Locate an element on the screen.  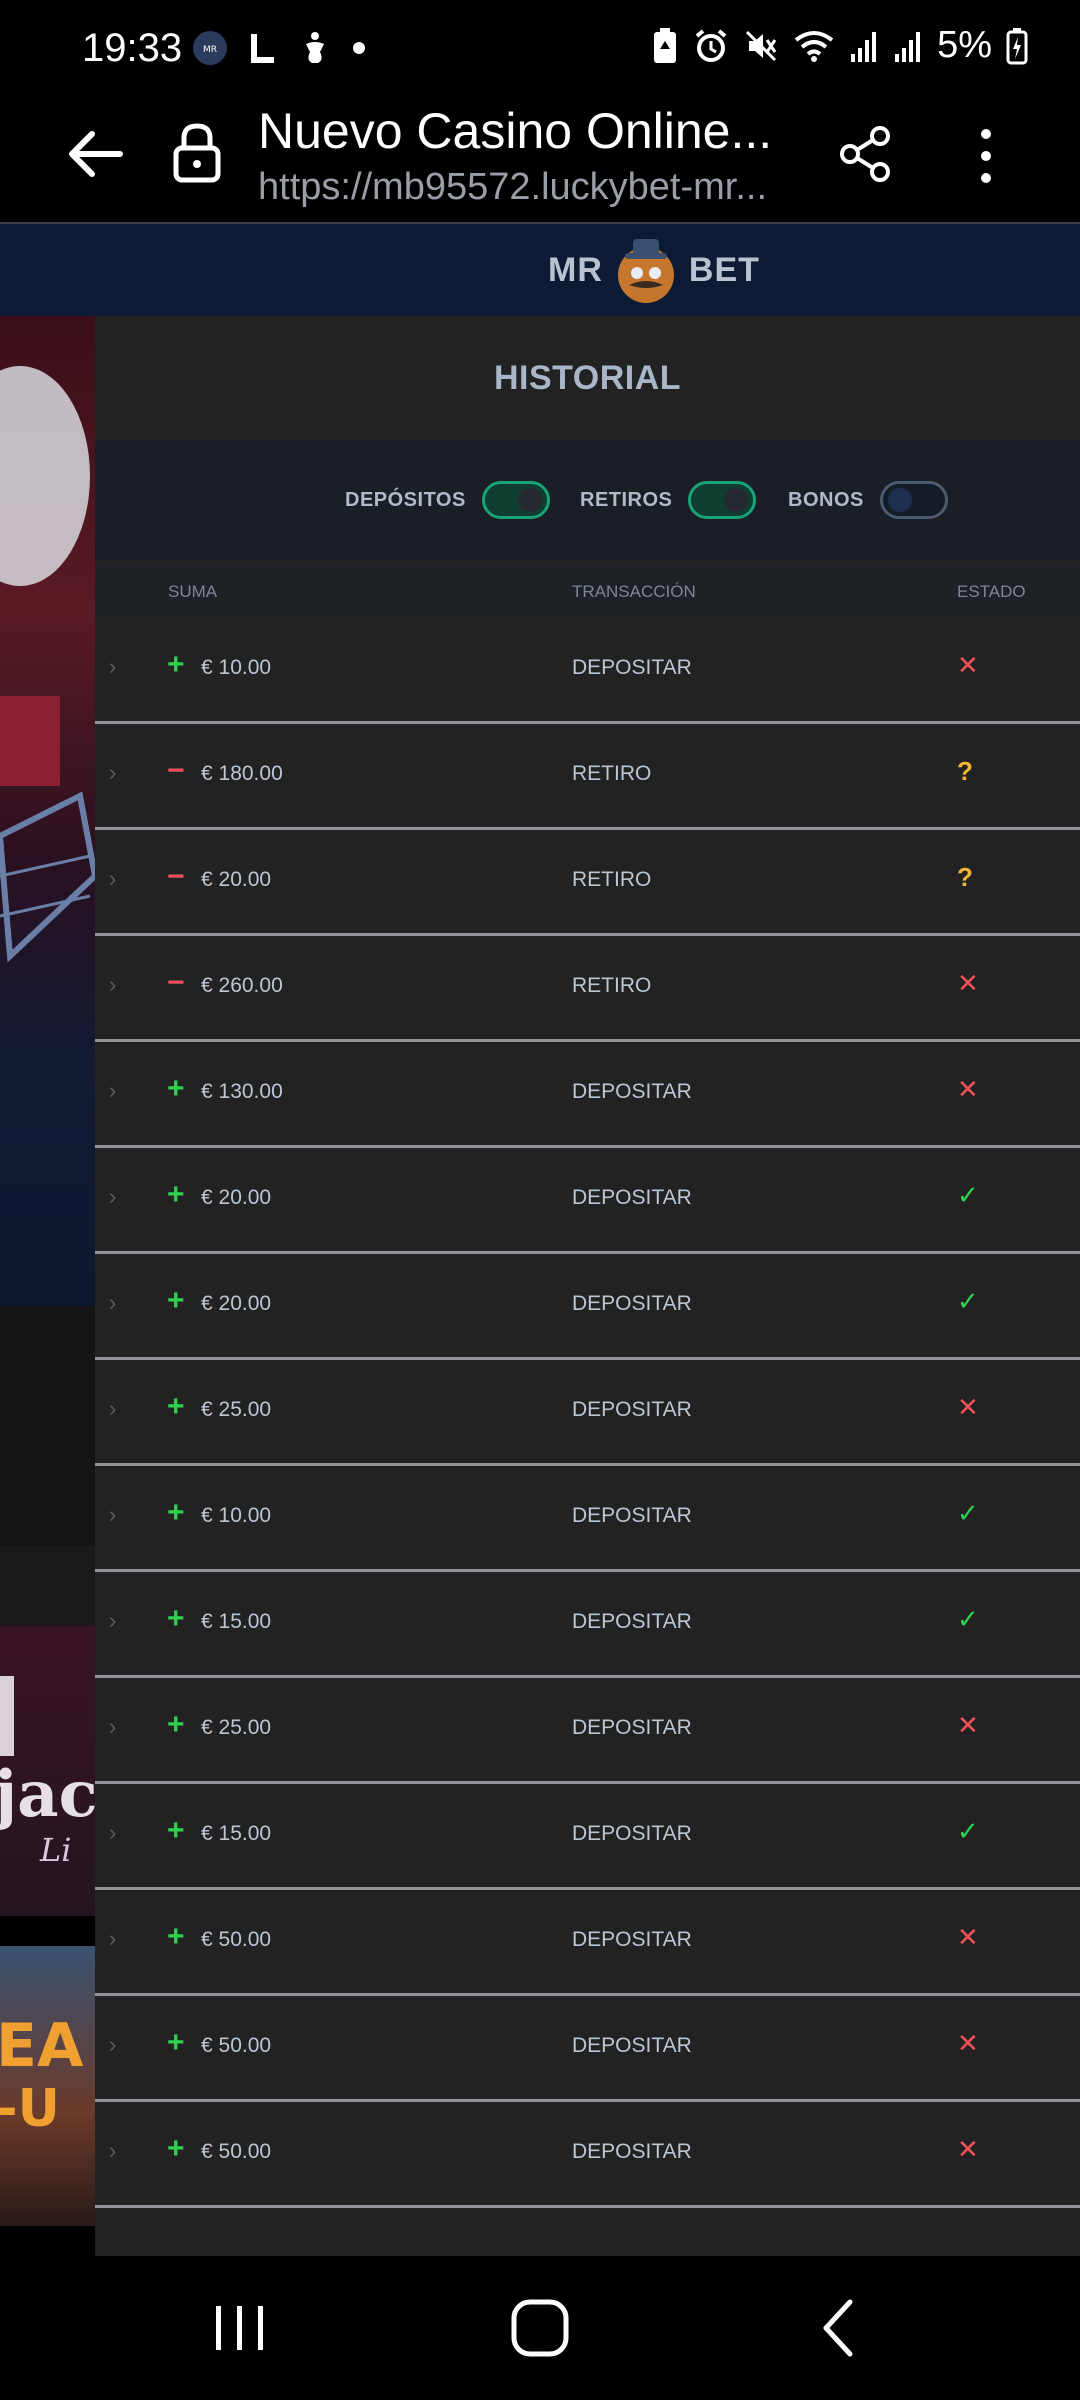
toggle-knob is located at coordinates (899, 500).